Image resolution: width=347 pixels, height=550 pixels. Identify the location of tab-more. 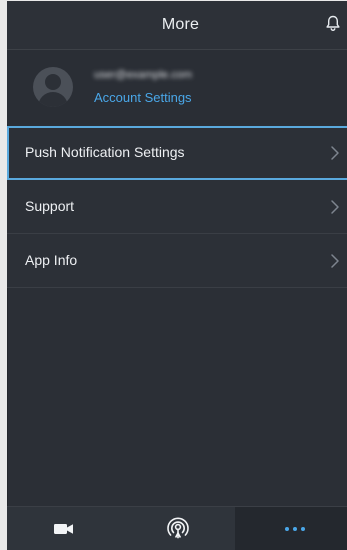
(291, 528).